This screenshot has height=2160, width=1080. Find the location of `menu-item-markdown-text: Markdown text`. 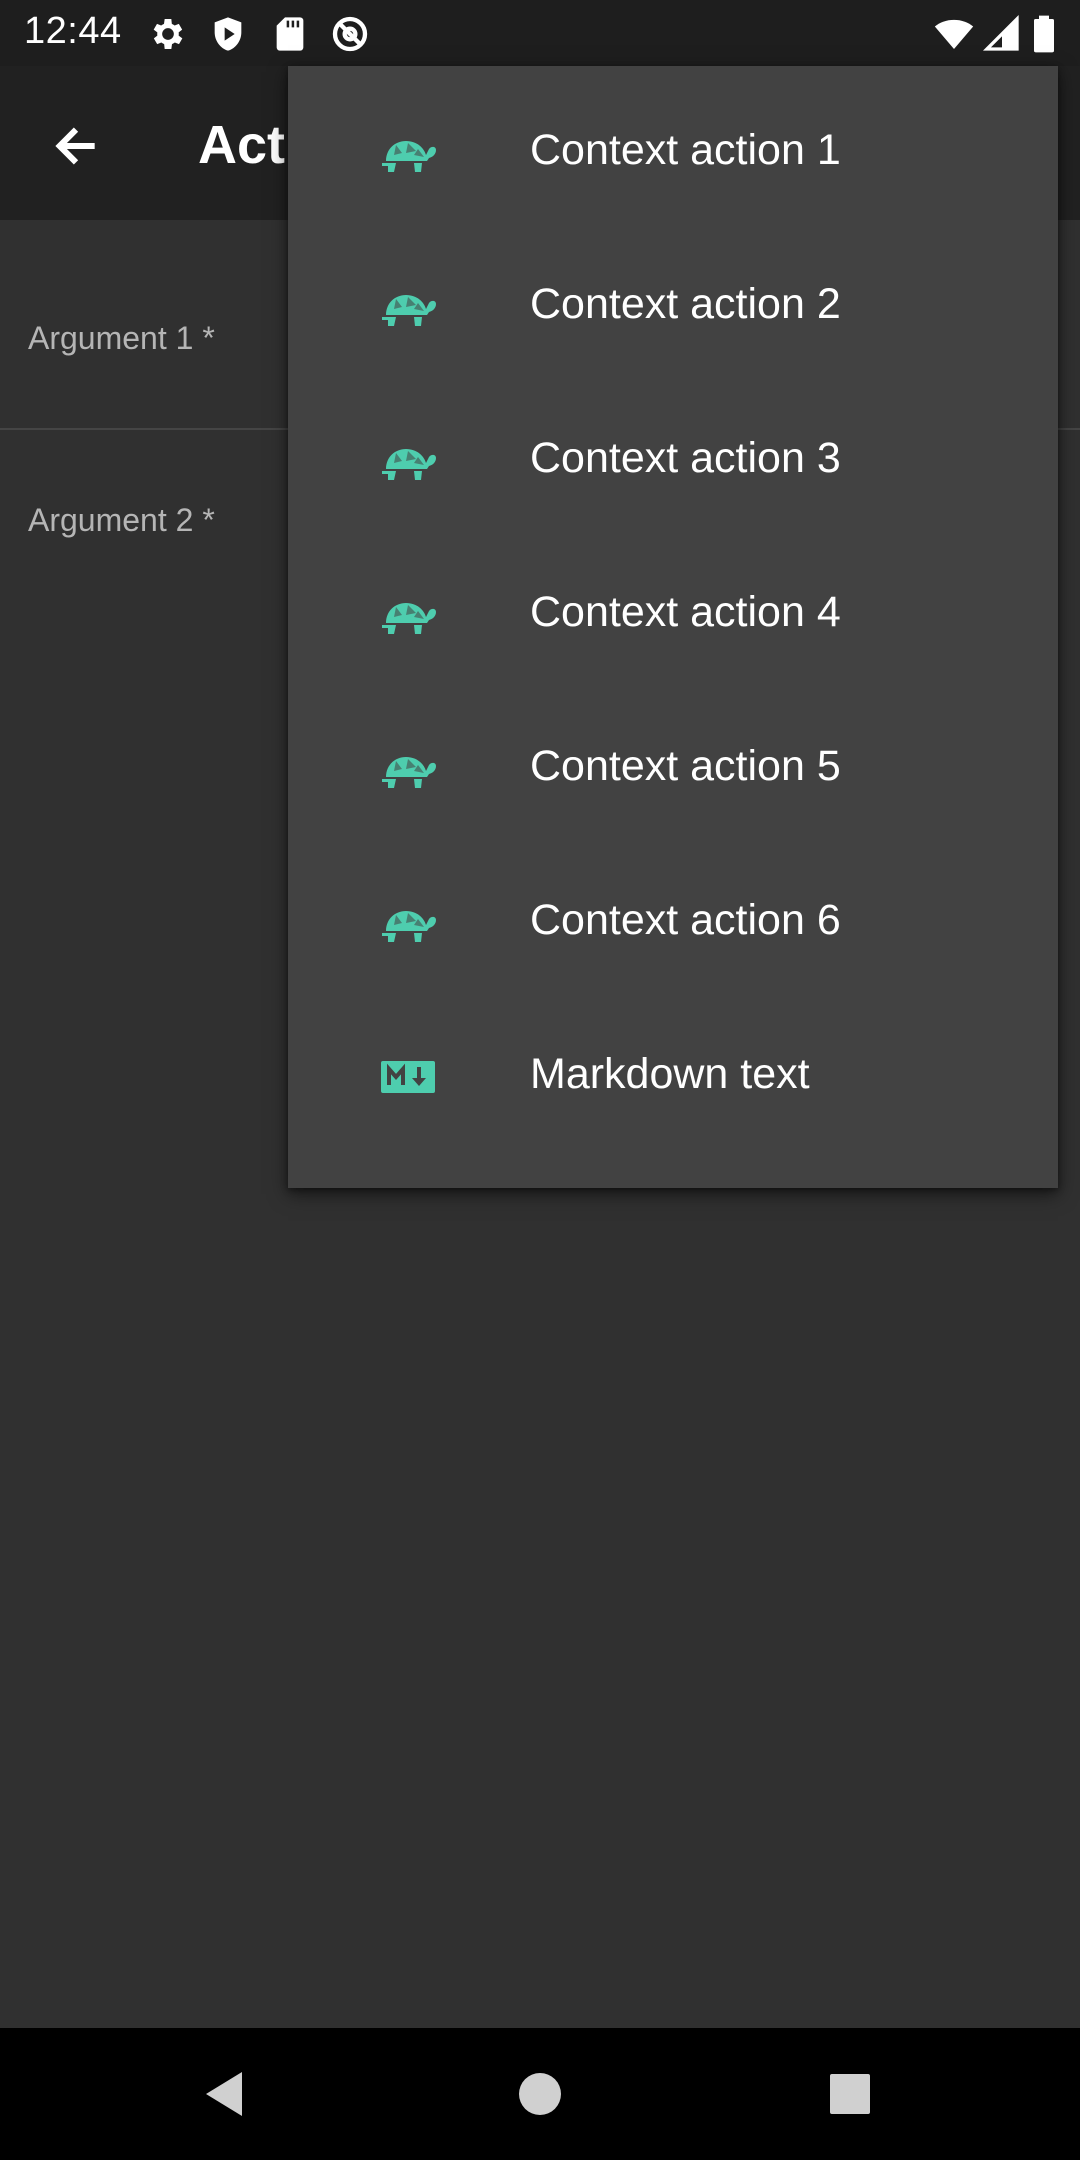

menu-item-markdown-text: Markdown text is located at coordinates (673, 1077).